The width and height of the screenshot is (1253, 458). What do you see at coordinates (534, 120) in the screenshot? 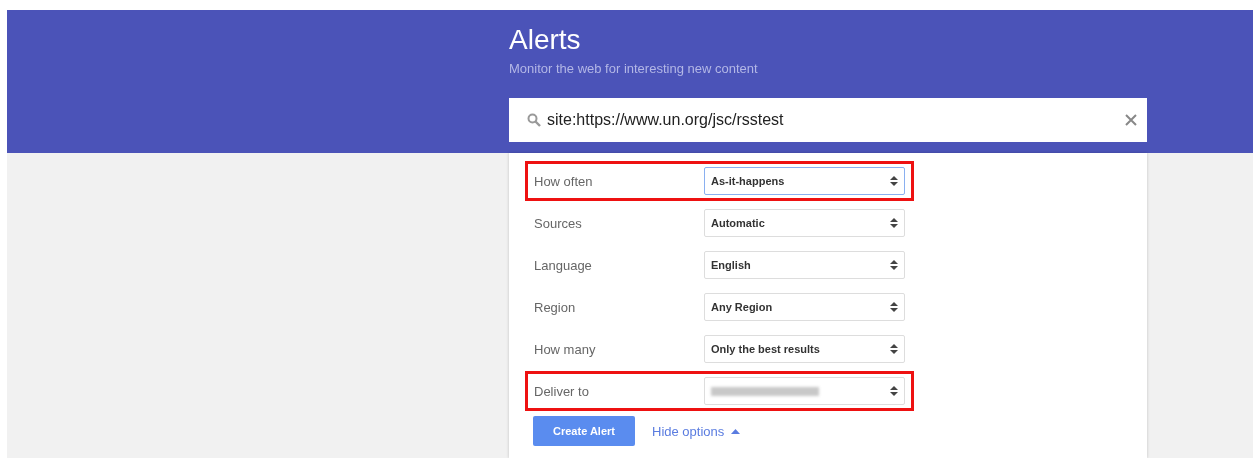
I see `search-icon` at bounding box center [534, 120].